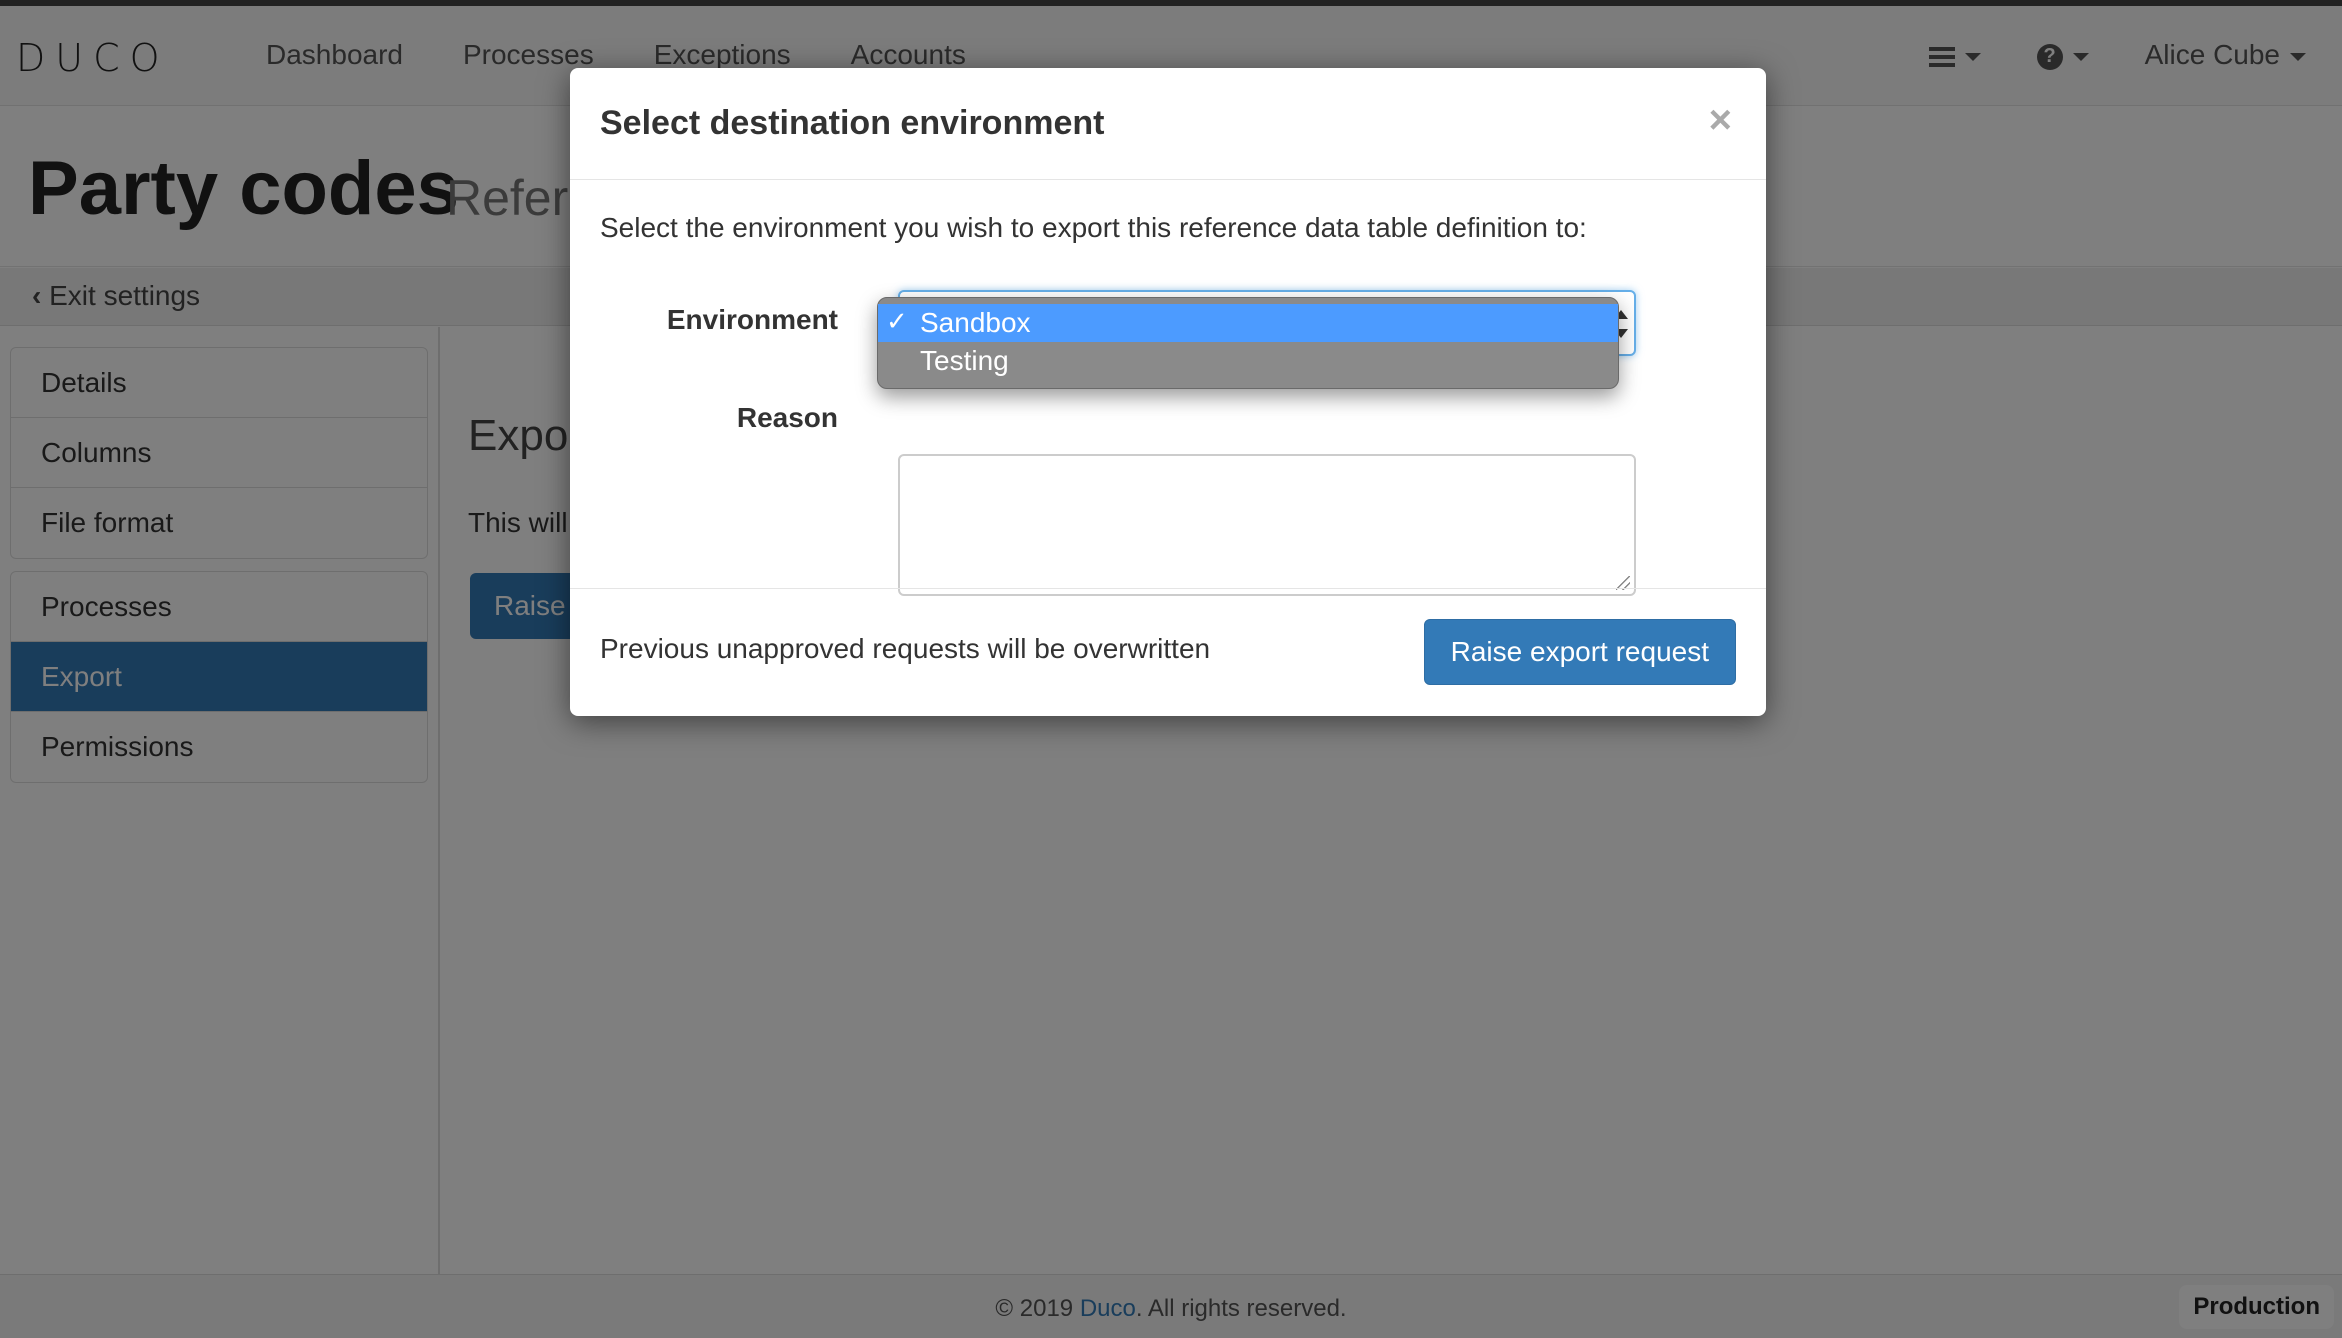 The width and height of the screenshot is (2342, 1338). I want to click on option-label: Testing, so click(964, 360).